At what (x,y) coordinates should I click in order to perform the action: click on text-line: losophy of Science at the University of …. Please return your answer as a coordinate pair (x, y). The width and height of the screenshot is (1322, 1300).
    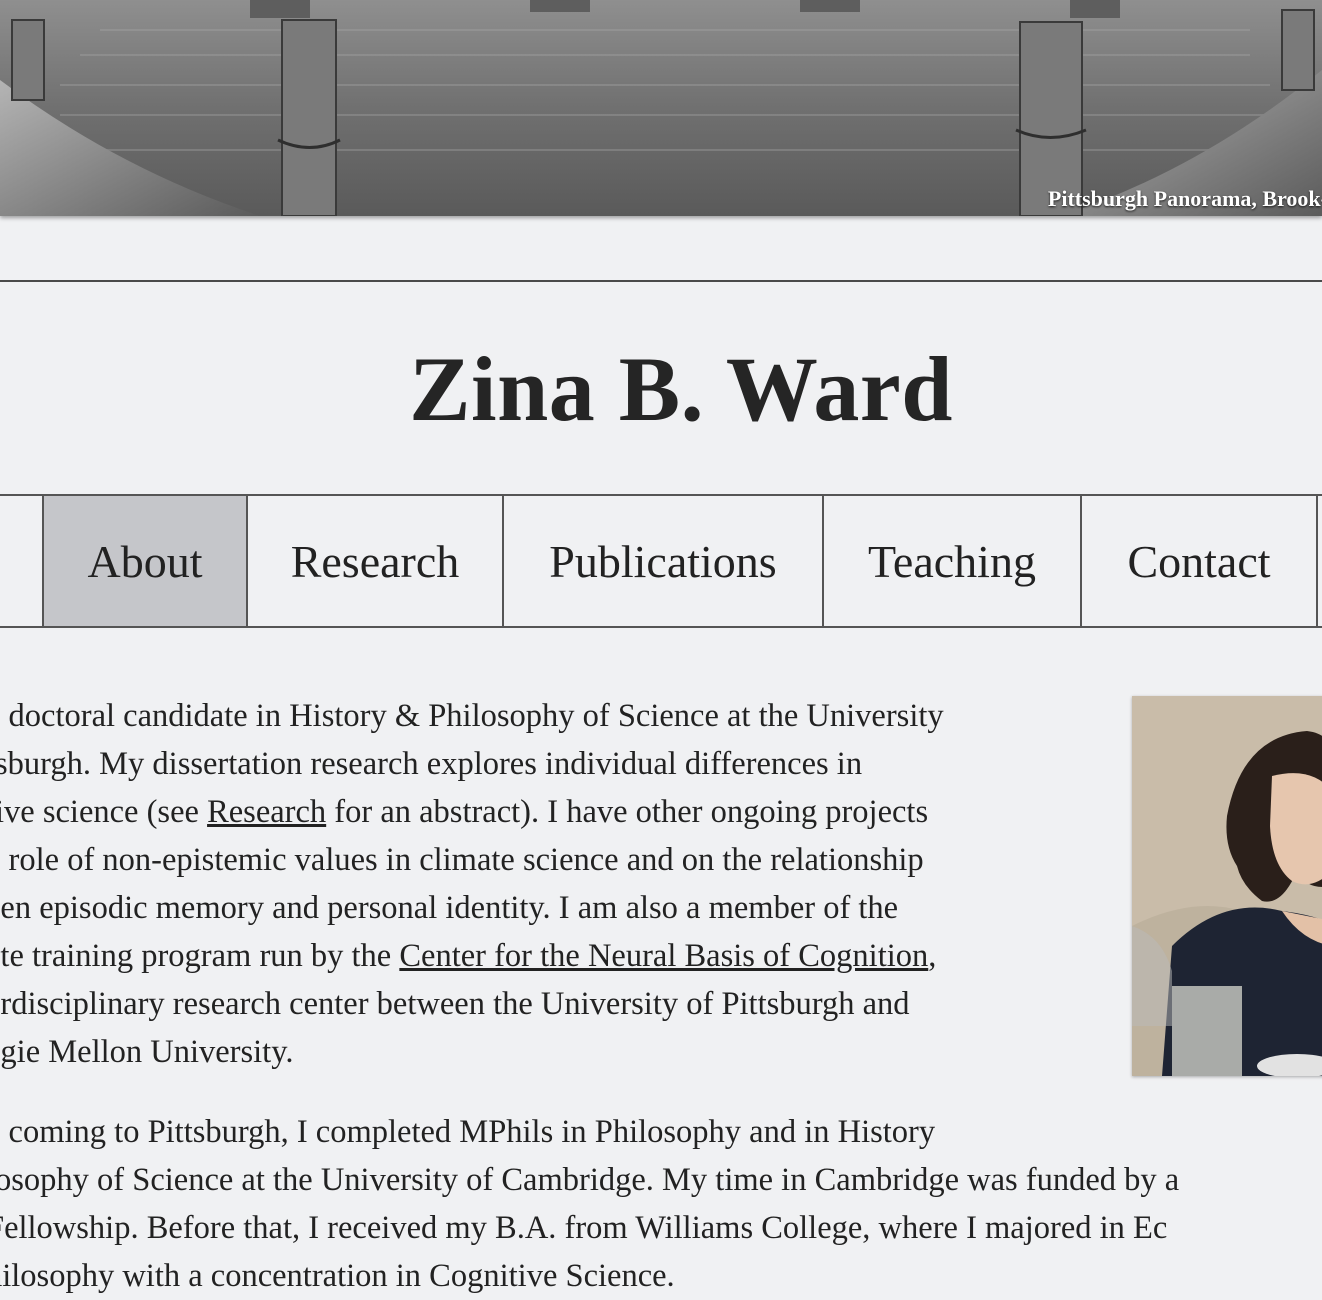
    Looking at the image, I should click on (590, 1180).